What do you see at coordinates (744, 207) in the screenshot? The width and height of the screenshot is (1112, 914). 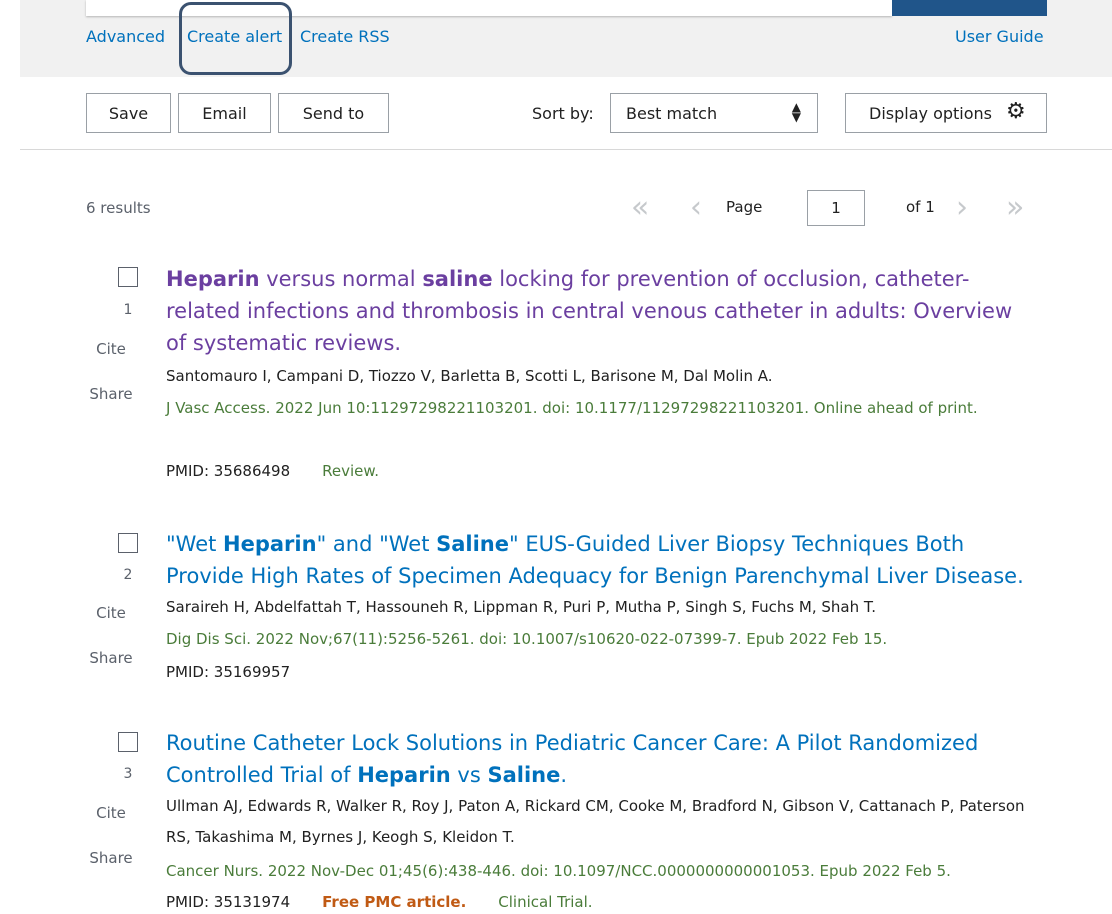 I see `page-label: Page` at bounding box center [744, 207].